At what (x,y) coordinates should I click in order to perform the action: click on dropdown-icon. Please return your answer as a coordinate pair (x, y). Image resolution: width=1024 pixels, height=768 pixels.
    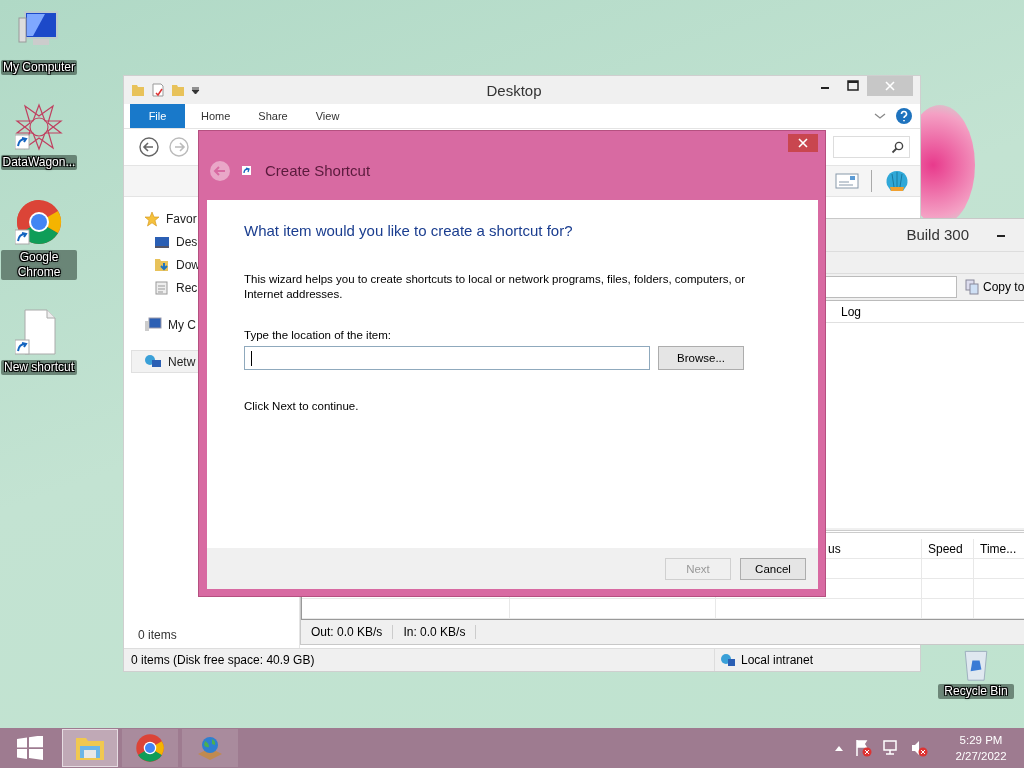
    Looking at the image, I should click on (195, 90).